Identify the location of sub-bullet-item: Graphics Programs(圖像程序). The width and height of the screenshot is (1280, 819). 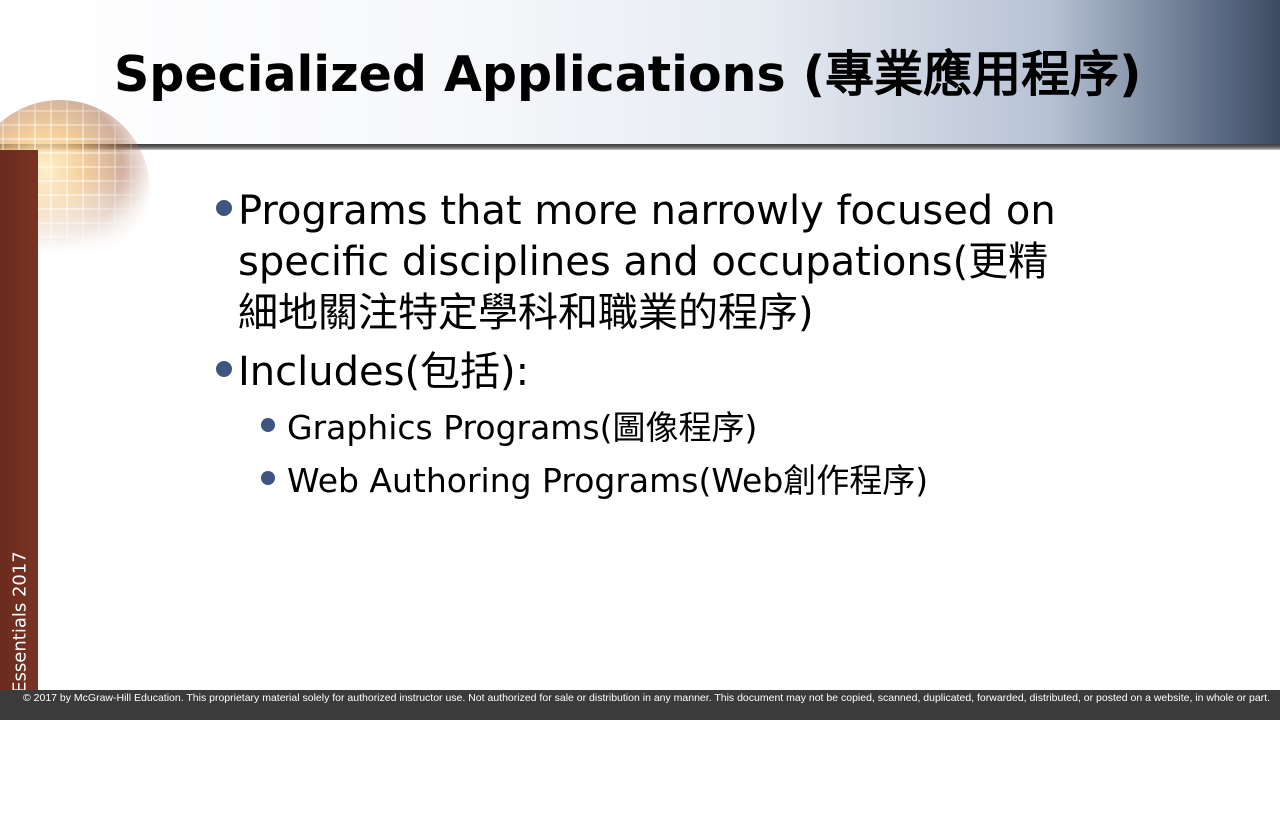
(673, 428).